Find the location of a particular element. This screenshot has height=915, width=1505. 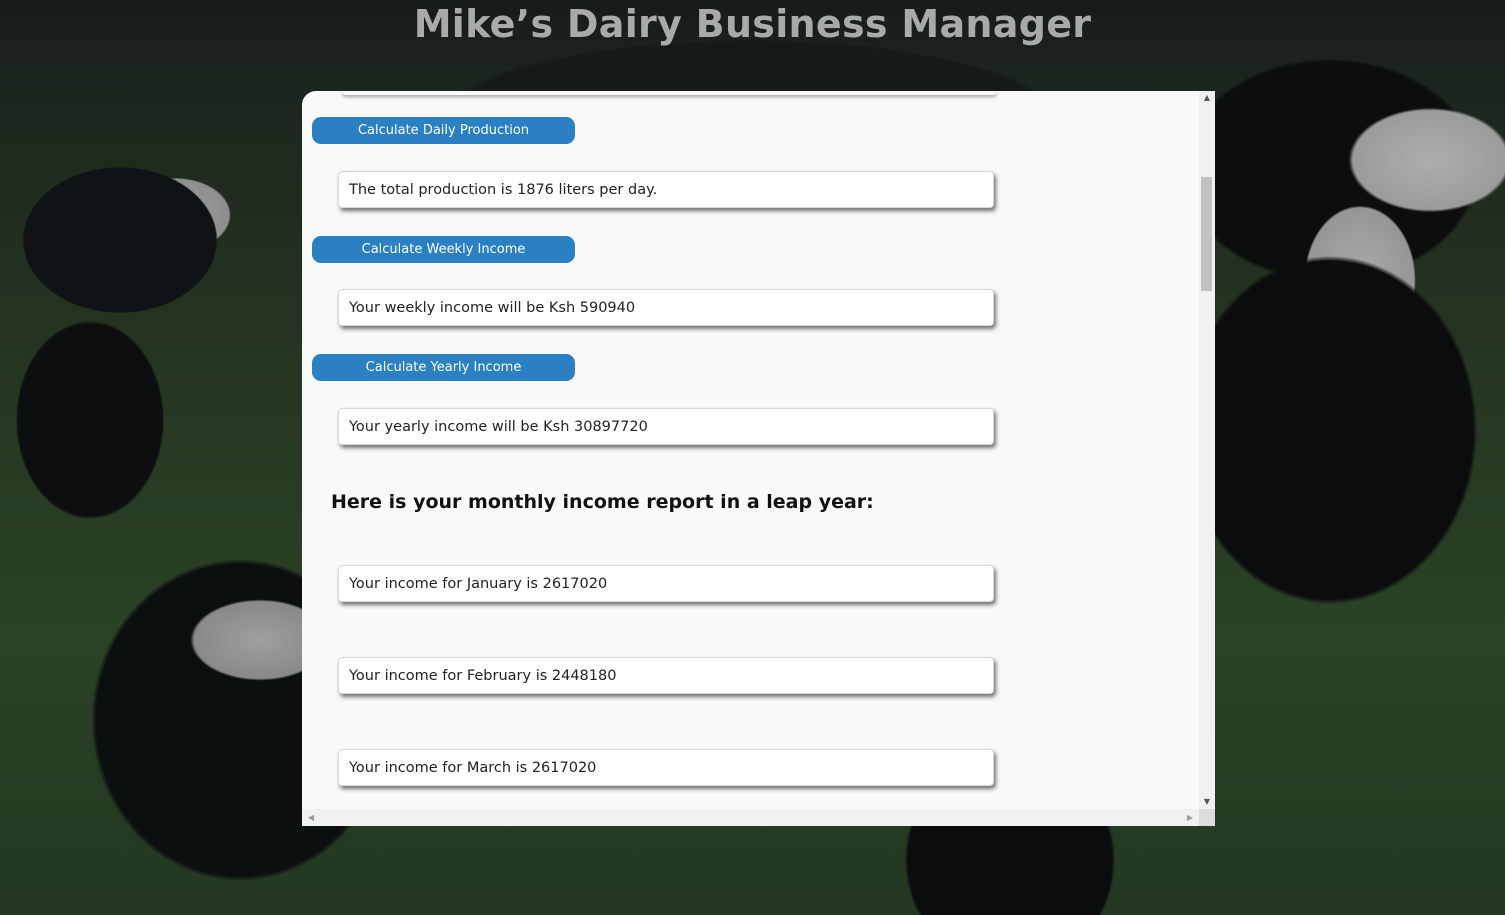

weekly-income-result: Your weekly income will be Ksh 590940 is located at coordinates (666, 307).